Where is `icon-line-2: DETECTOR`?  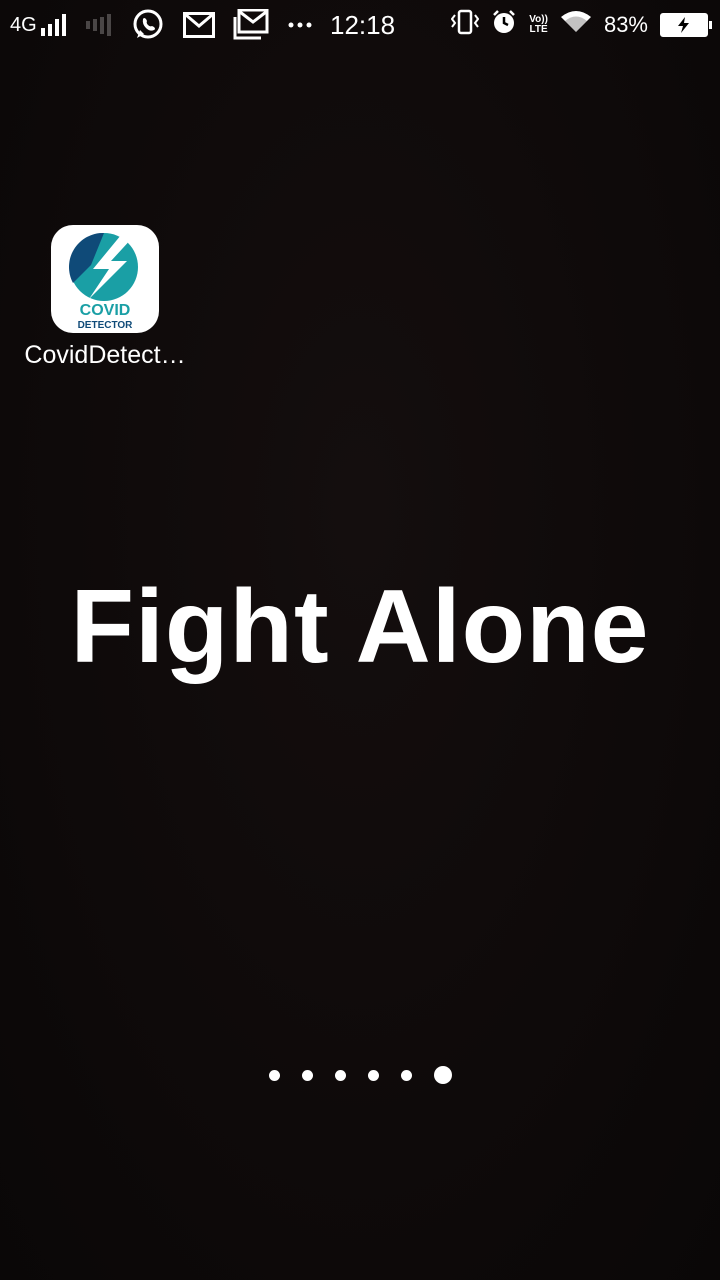 icon-line-2: DETECTOR is located at coordinates (106, 325).